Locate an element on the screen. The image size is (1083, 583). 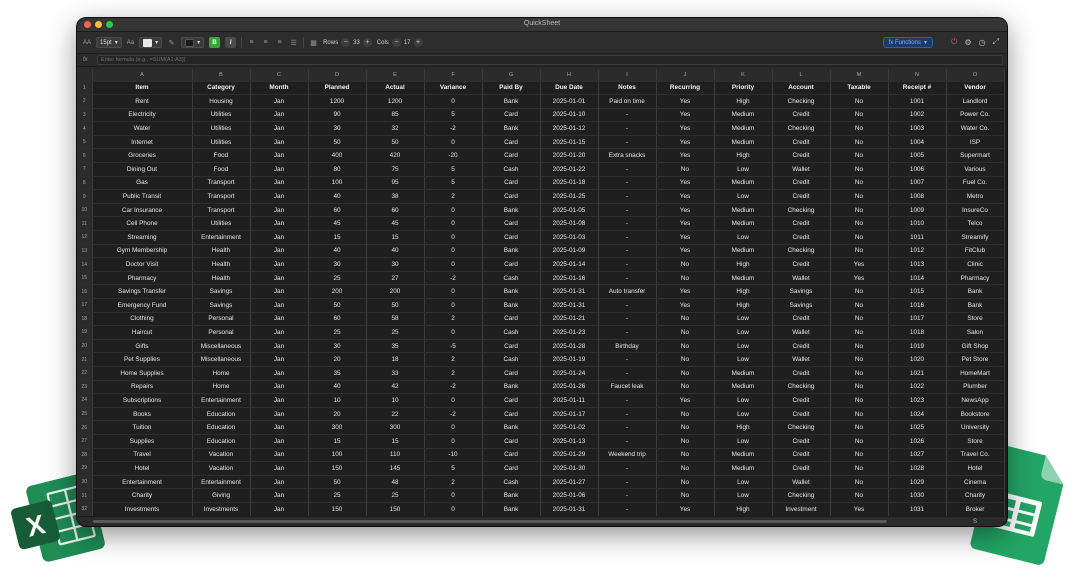
column-header: H is located at coordinates (569, 75).